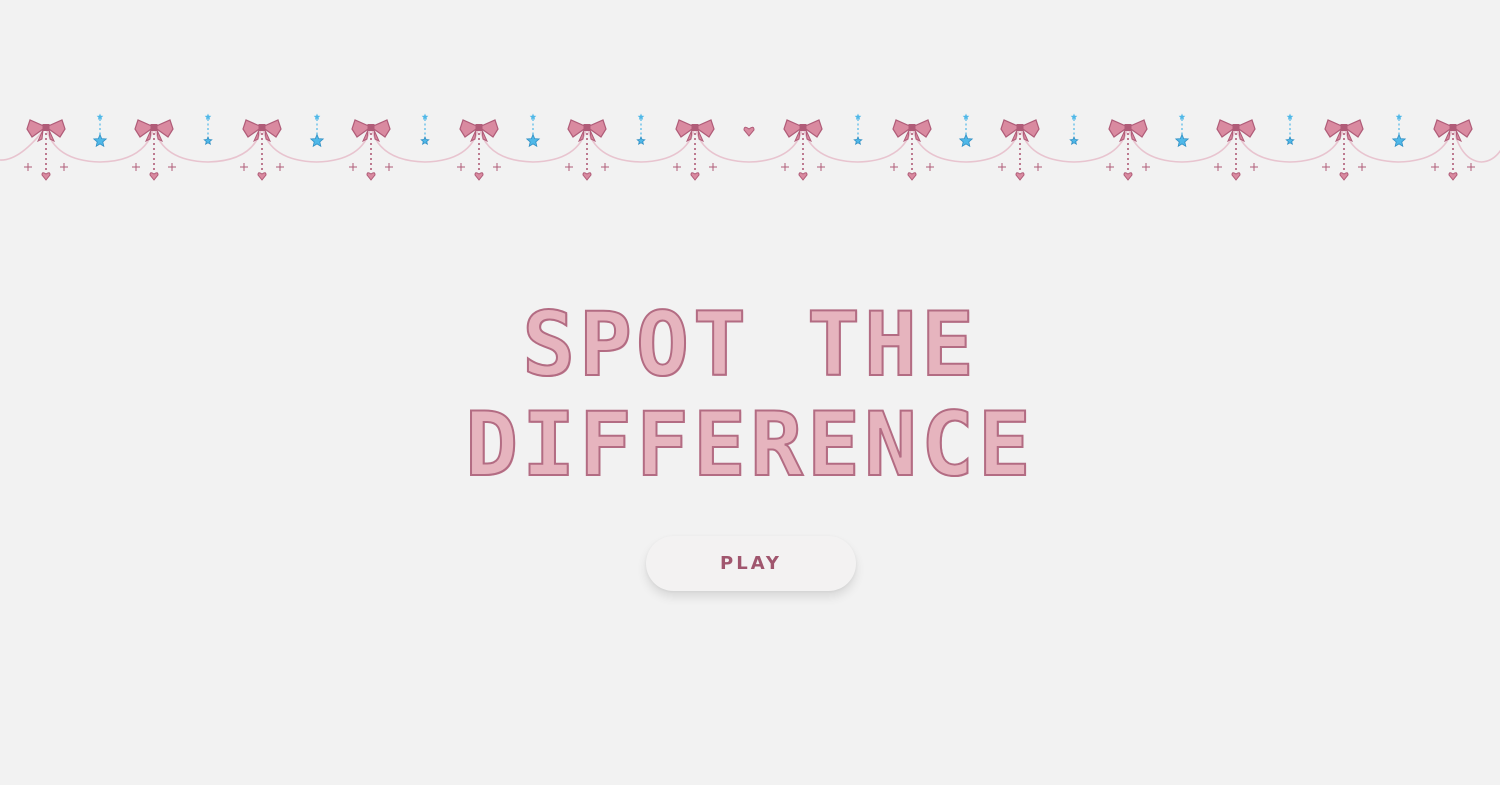 This screenshot has height=785, width=1500. What do you see at coordinates (751, 563) in the screenshot?
I see `play-button: PLAY` at bounding box center [751, 563].